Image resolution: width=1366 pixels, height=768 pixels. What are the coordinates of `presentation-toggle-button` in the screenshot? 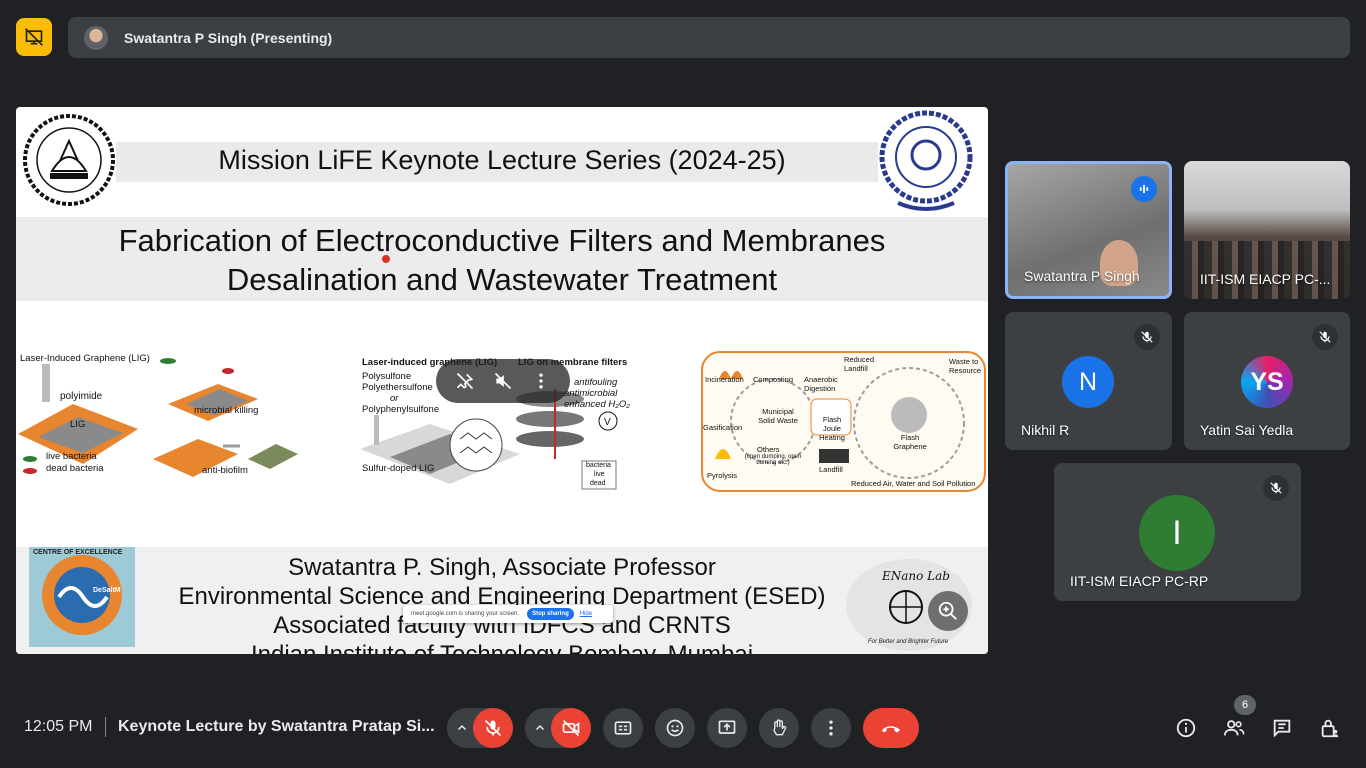 It's located at (34, 37).